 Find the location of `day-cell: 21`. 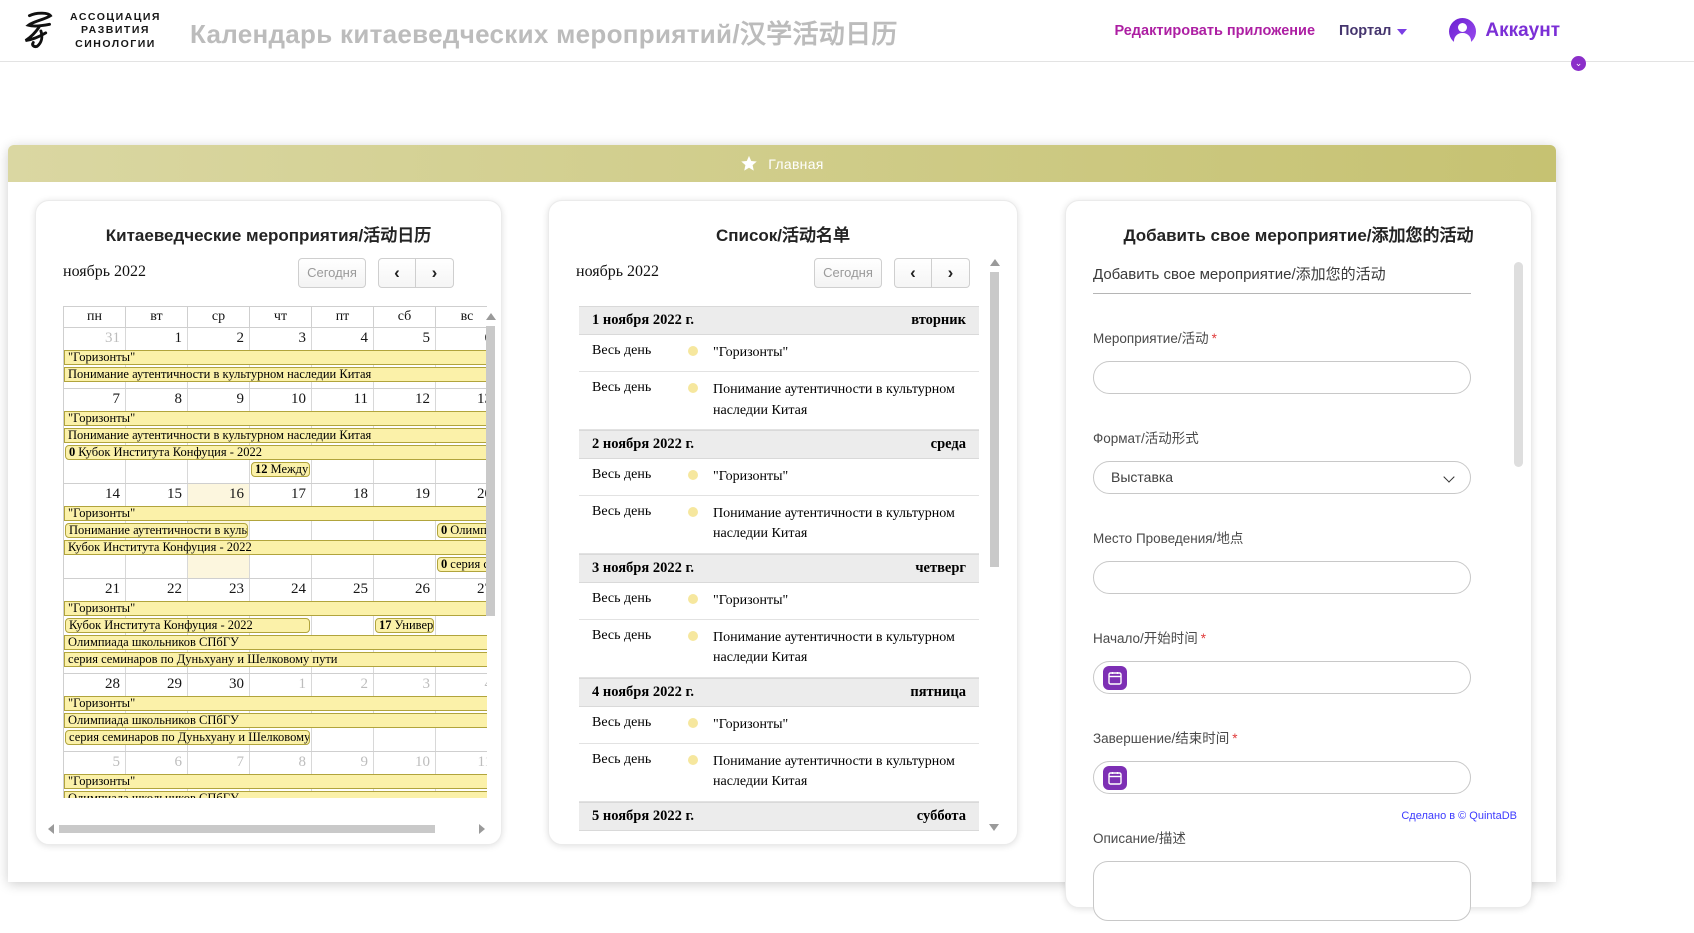

day-cell: 21 is located at coordinates (95, 589).